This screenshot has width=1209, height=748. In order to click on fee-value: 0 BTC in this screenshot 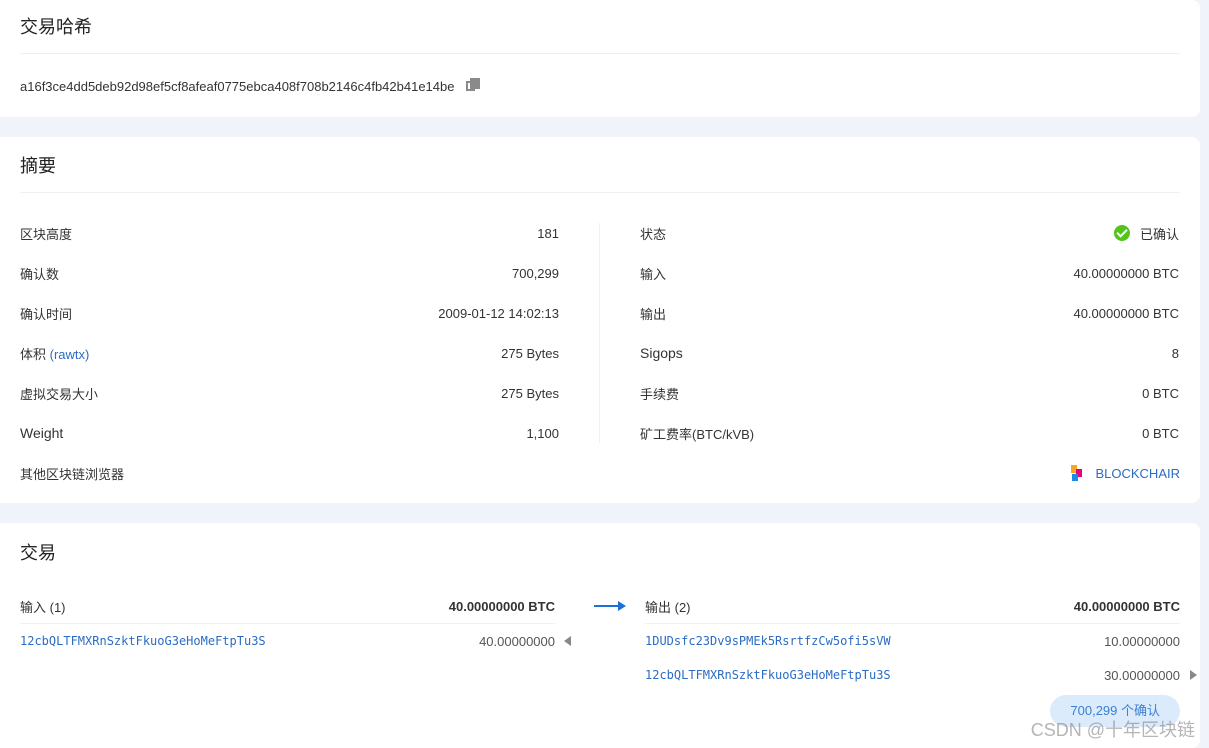, I will do `click(1160, 393)`.